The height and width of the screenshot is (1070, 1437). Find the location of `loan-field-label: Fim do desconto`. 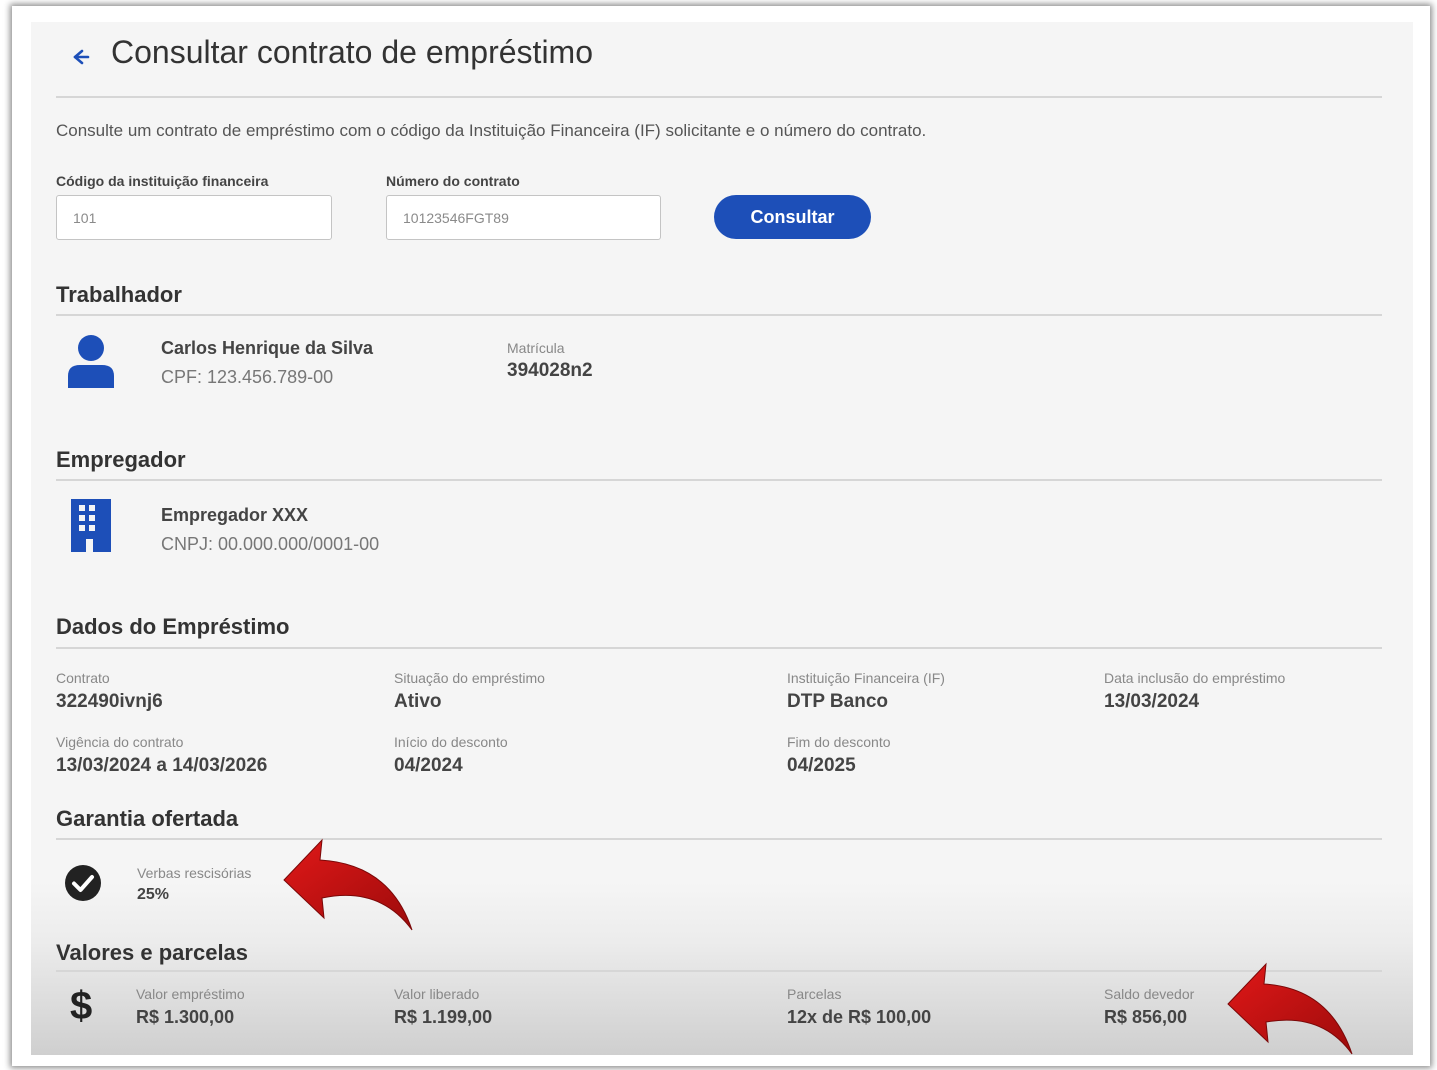

loan-field-label: Fim do desconto is located at coordinates (839, 742).